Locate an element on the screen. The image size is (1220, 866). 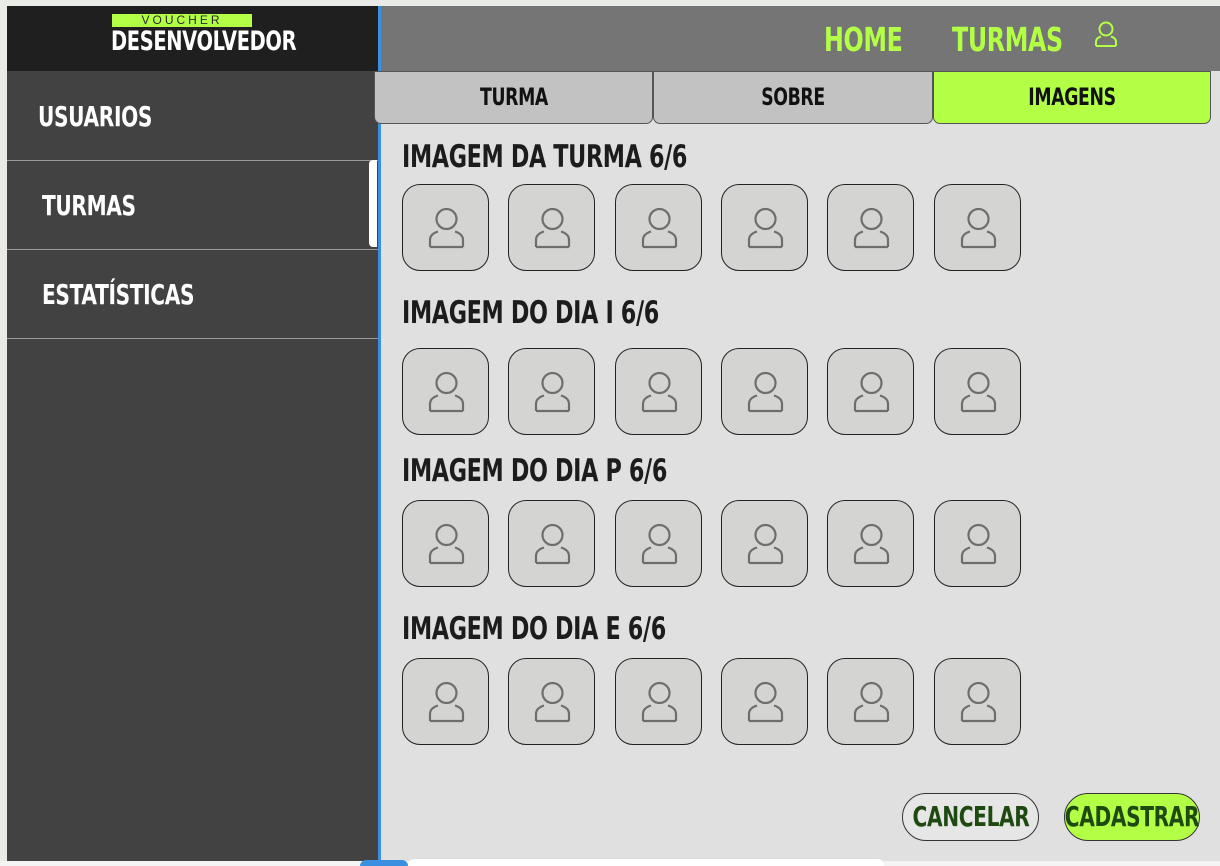
taskbar-panel is located at coordinates (646, 862).